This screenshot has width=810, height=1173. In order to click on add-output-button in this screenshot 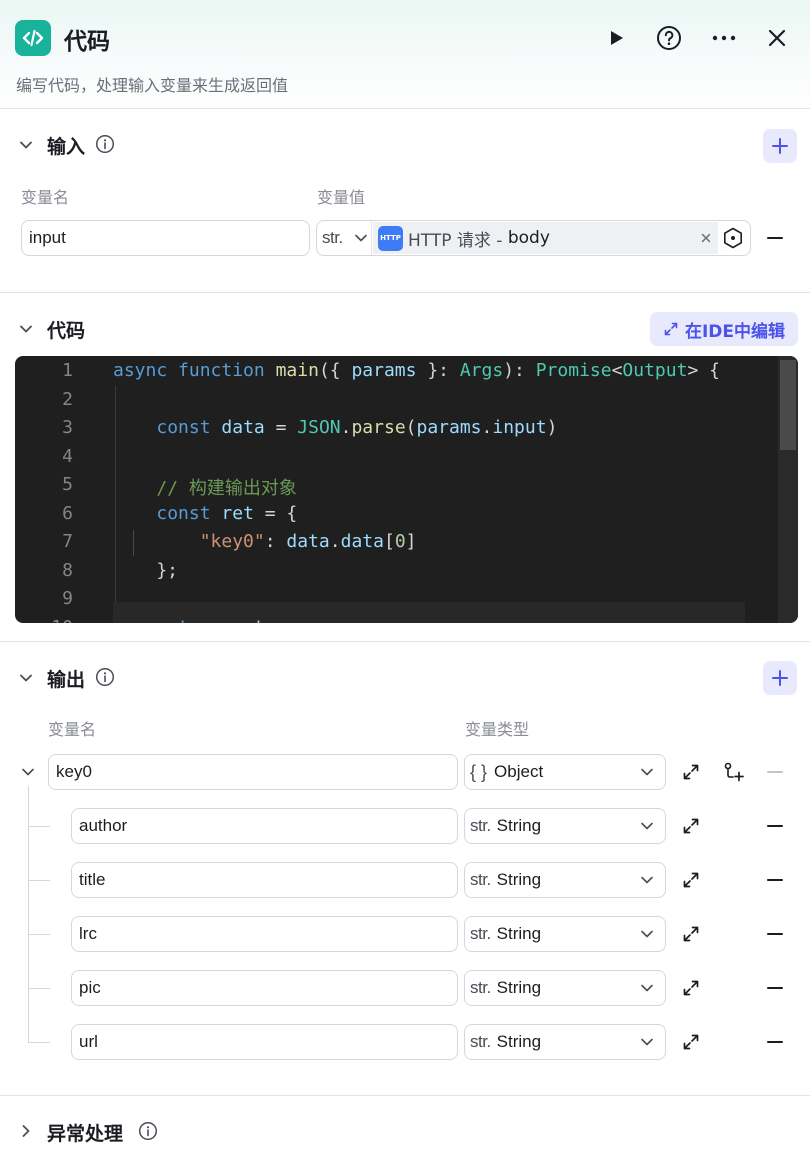, I will do `click(780, 678)`.